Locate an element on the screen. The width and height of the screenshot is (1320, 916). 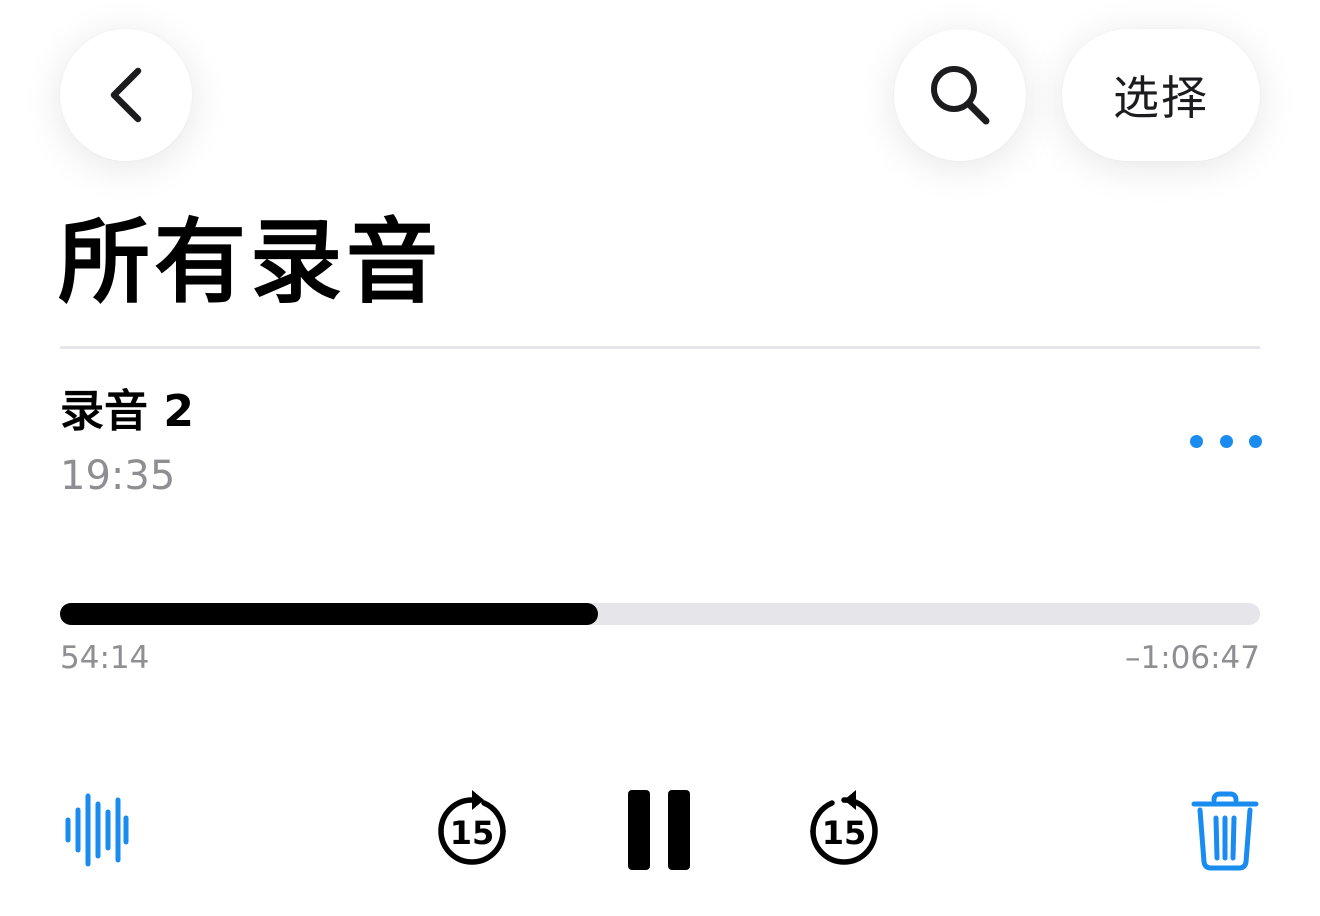
rewind-15-label: 15 is located at coordinates (472, 833).